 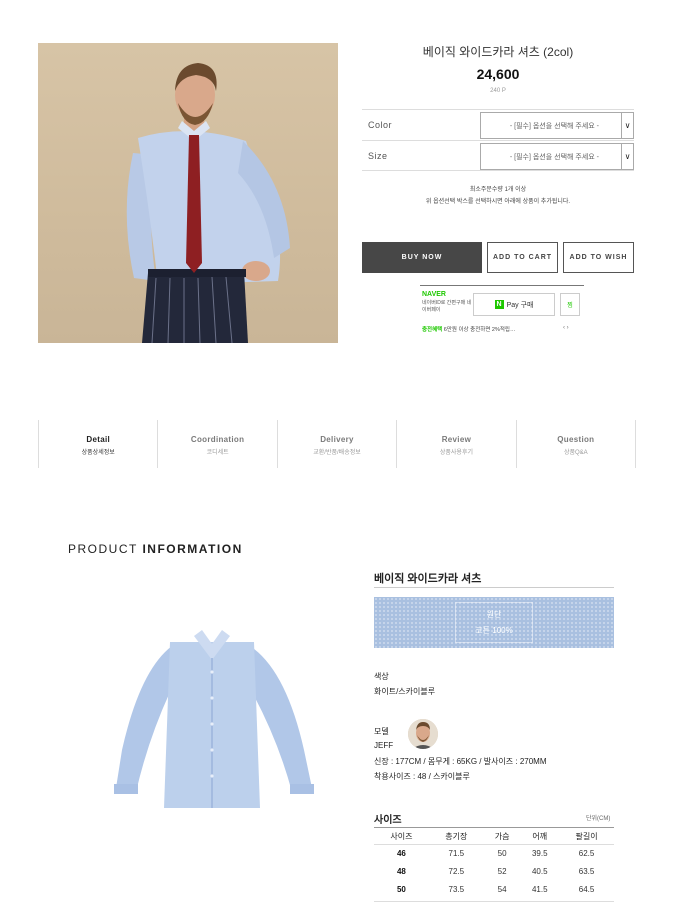 What do you see at coordinates (494, 854) in the screenshot?
I see `table-row: 46 71.5 50 39.5 62.5` at bounding box center [494, 854].